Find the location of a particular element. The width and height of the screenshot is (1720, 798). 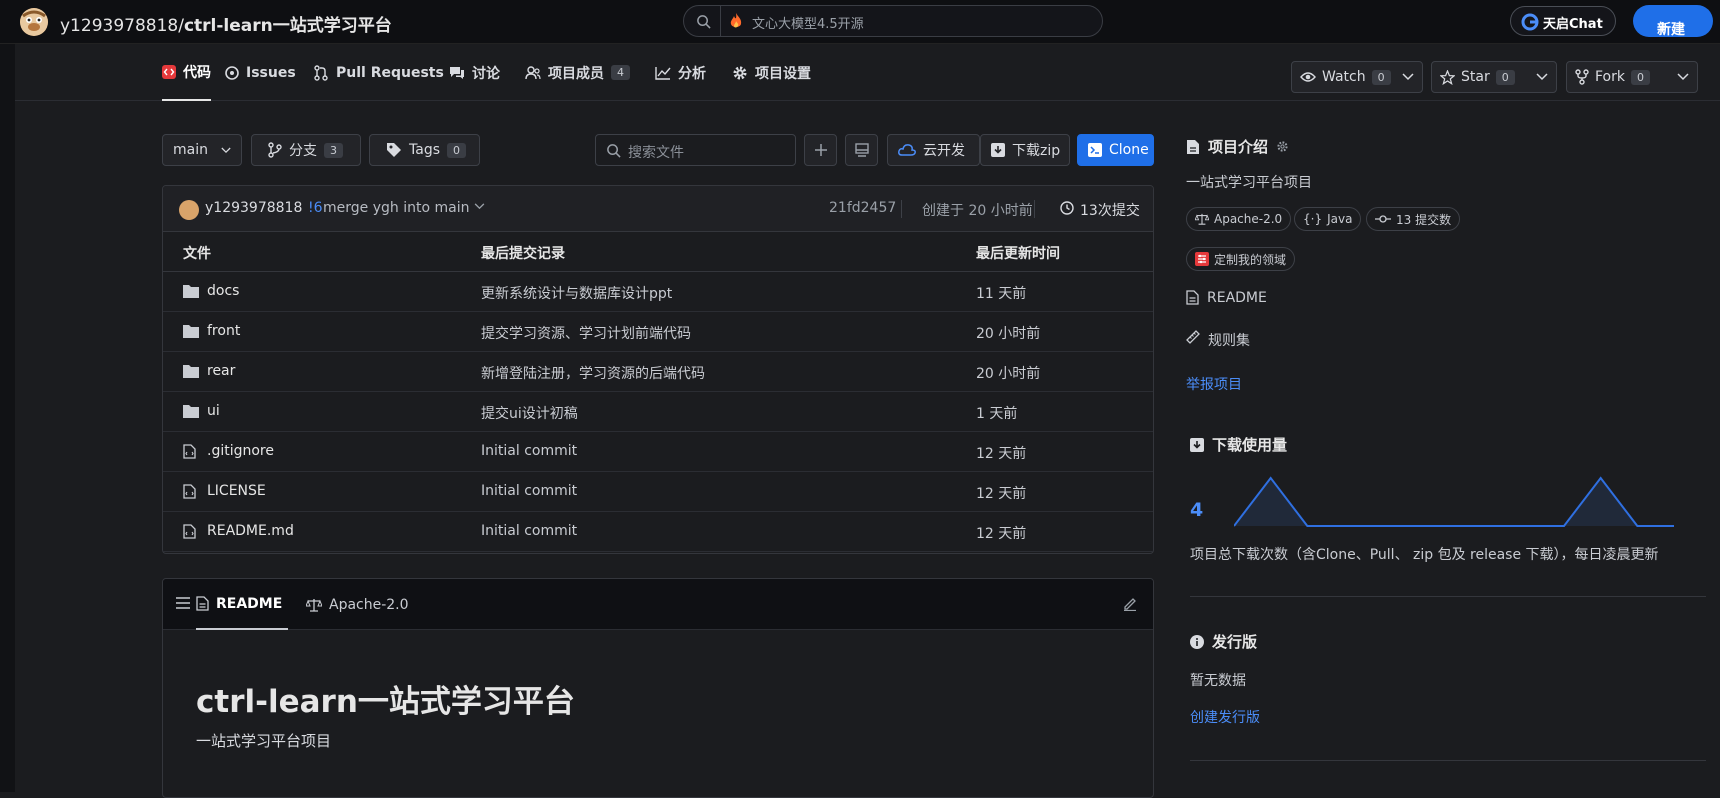

commit-pr-link: !6 is located at coordinates (315, 208).